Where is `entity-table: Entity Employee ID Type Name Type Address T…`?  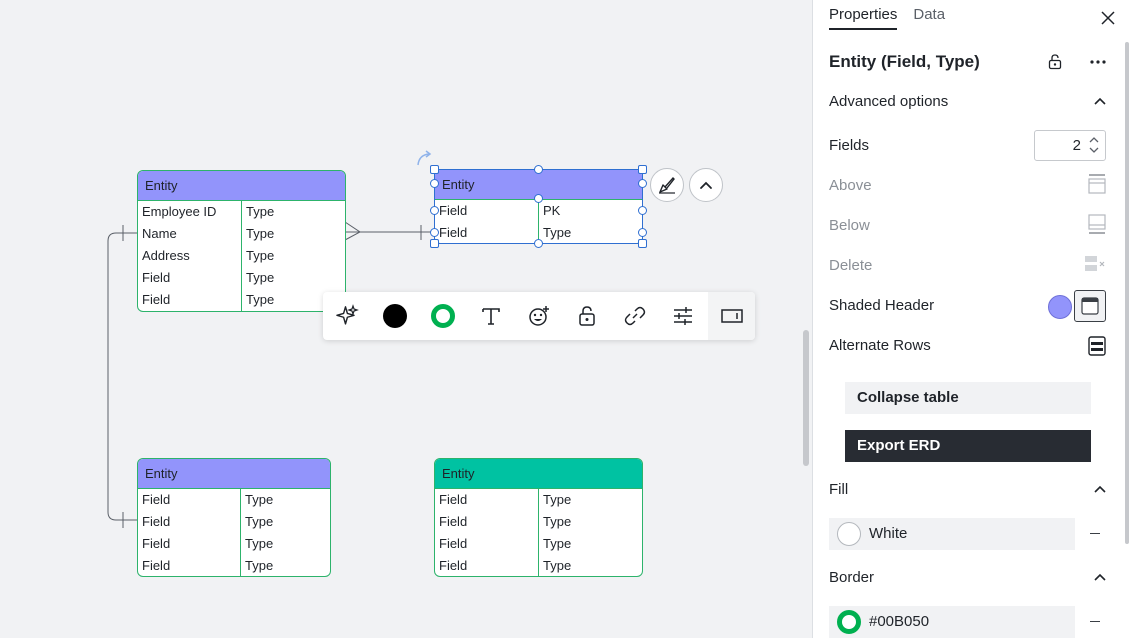 entity-table: Entity Employee ID Type Name Type Address T… is located at coordinates (241, 241).